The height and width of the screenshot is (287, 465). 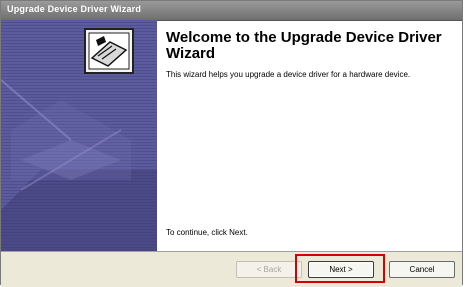 What do you see at coordinates (269, 269) in the screenshot?
I see `back-button: < Back` at bounding box center [269, 269].